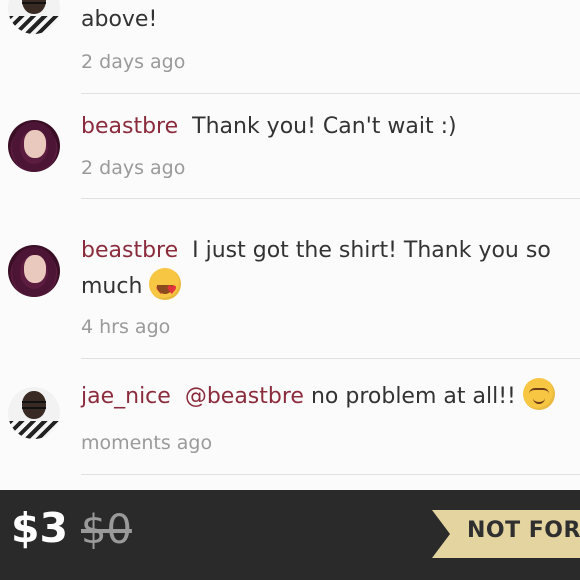  Describe the element at coordinates (523, 530) in the screenshot. I see `not-for-sale-label: NOT FOR` at that location.